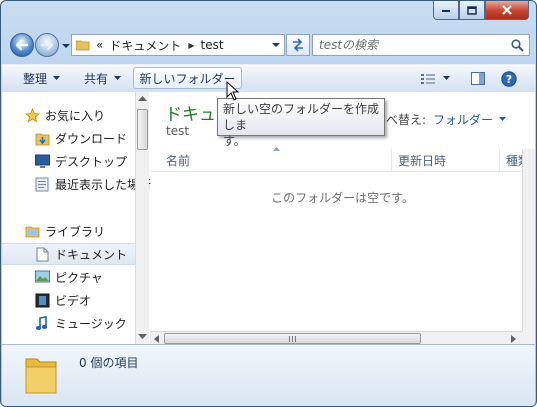  I want to click on star-icon, so click(32, 115).